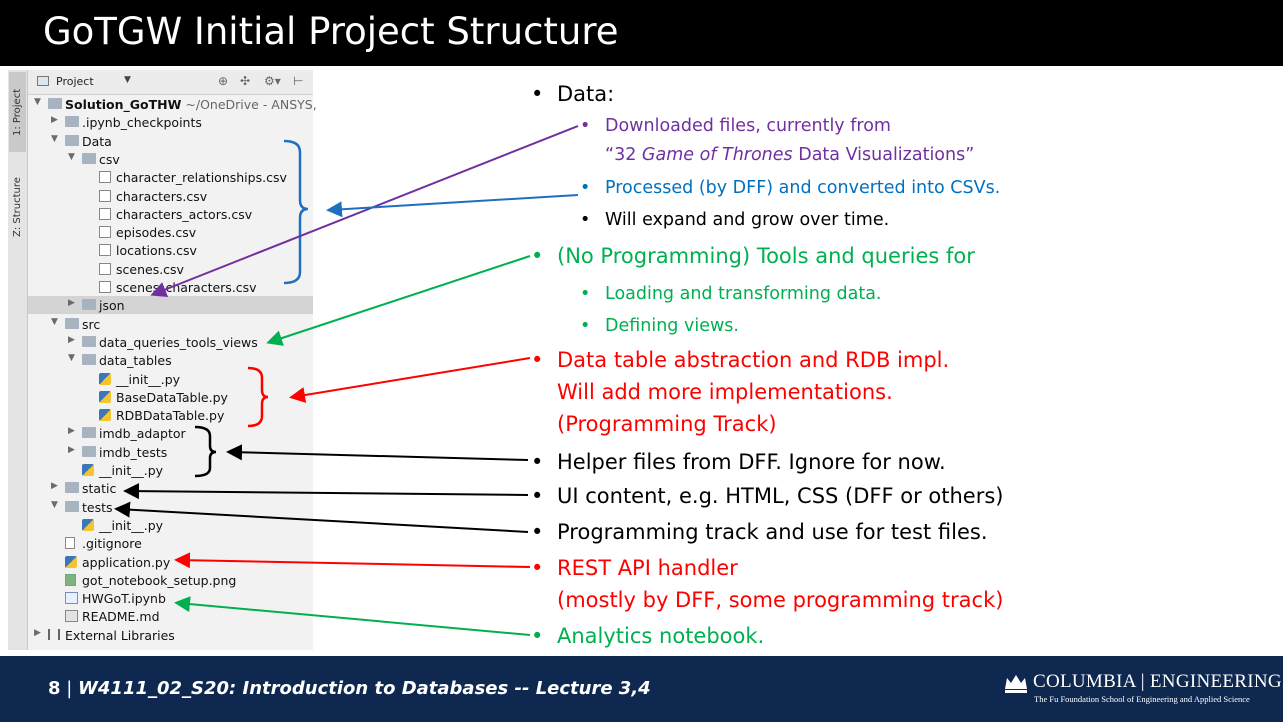 Image resolution: width=1283 pixels, height=722 pixels. What do you see at coordinates (1016, 684) in the screenshot?
I see `crown-icon` at bounding box center [1016, 684].